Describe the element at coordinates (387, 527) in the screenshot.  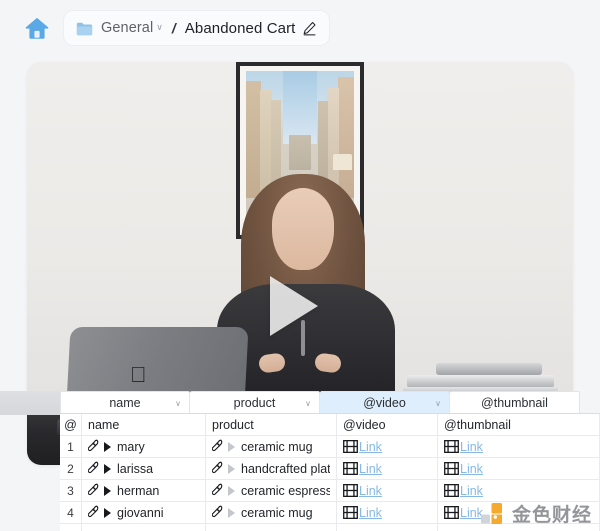
I see `cell-video` at that location.